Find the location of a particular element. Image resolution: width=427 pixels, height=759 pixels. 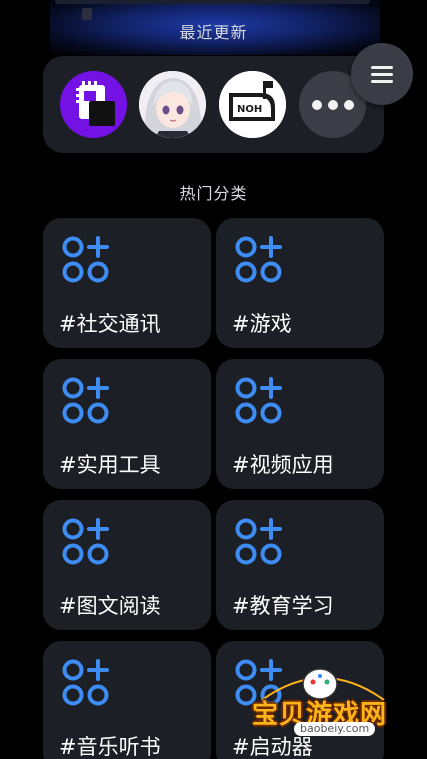

category-label: #教育学习 is located at coordinates (283, 606).